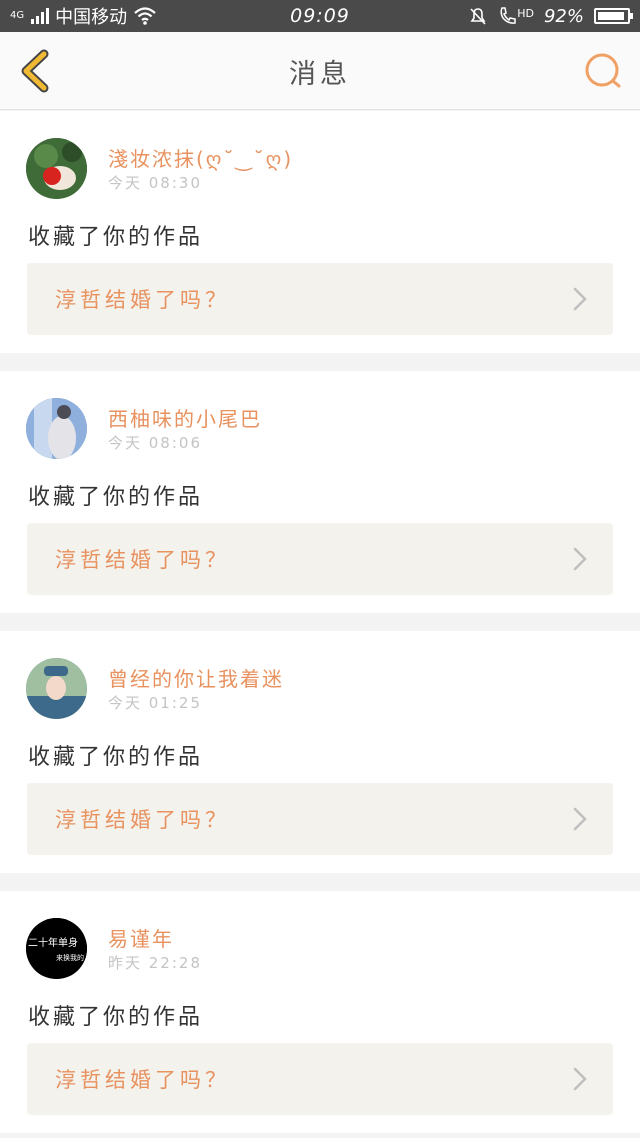  Describe the element at coordinates (563, 16) in the screenshot. I see `battery-percent: 92%` at that location.